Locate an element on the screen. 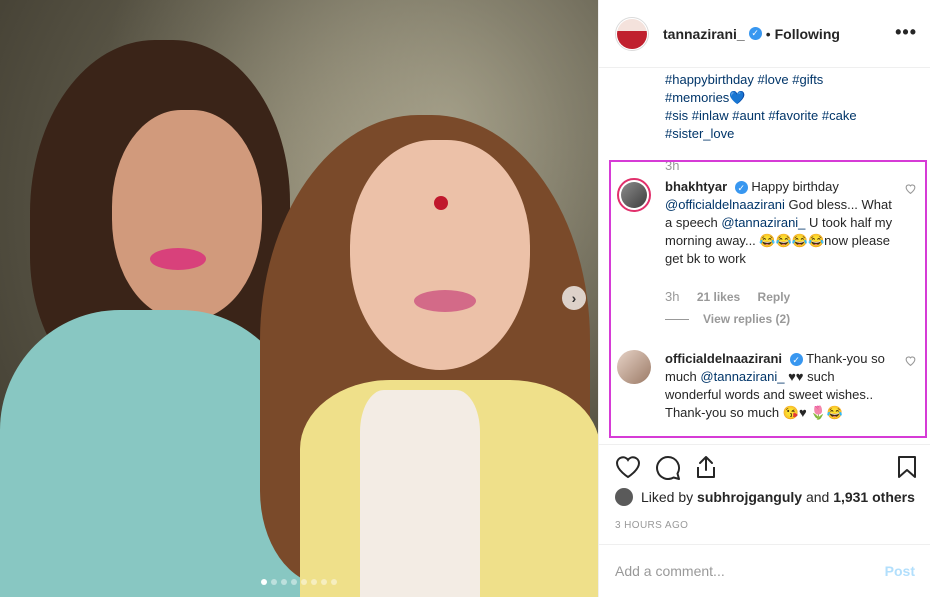 This screenshot has width=930, height=597. comment-bubble-icon is located at coordinates (668, 467).